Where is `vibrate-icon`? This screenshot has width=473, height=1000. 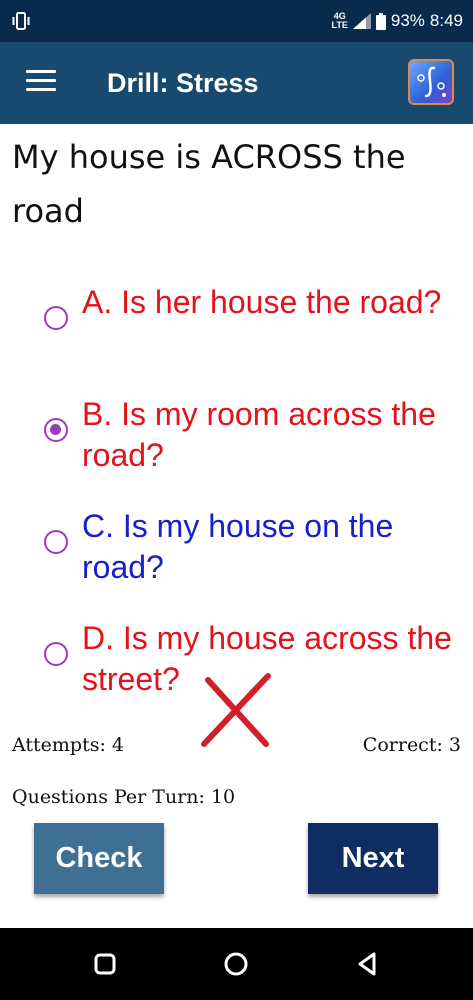
vibrate-icon is located at coordinates (21, 21).